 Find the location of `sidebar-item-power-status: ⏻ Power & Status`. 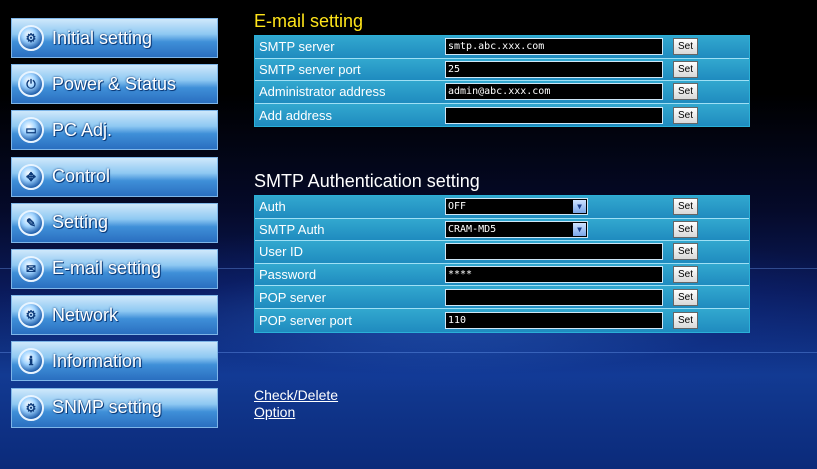

sidebar-item-power-status: ⏻ Power & Status is located at coordinates (114, 84).